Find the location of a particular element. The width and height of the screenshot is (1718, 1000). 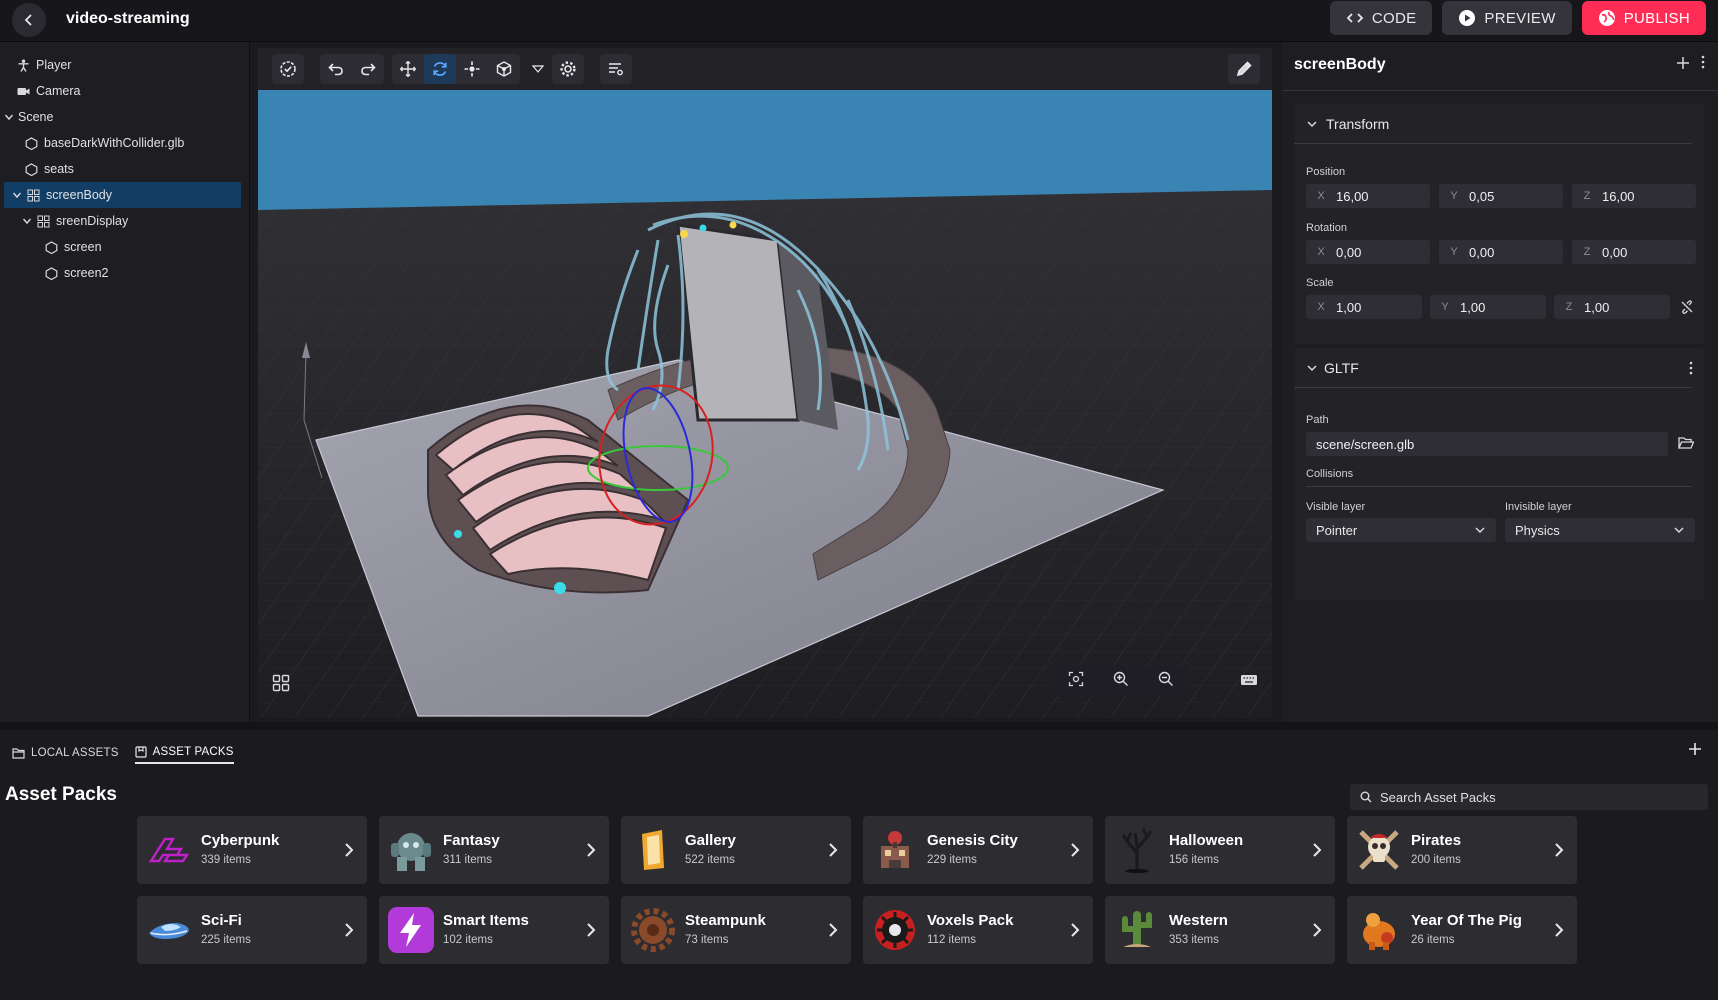

search-asset-packs-input: Search Asset Packs is located at coordinates (1529, 797).